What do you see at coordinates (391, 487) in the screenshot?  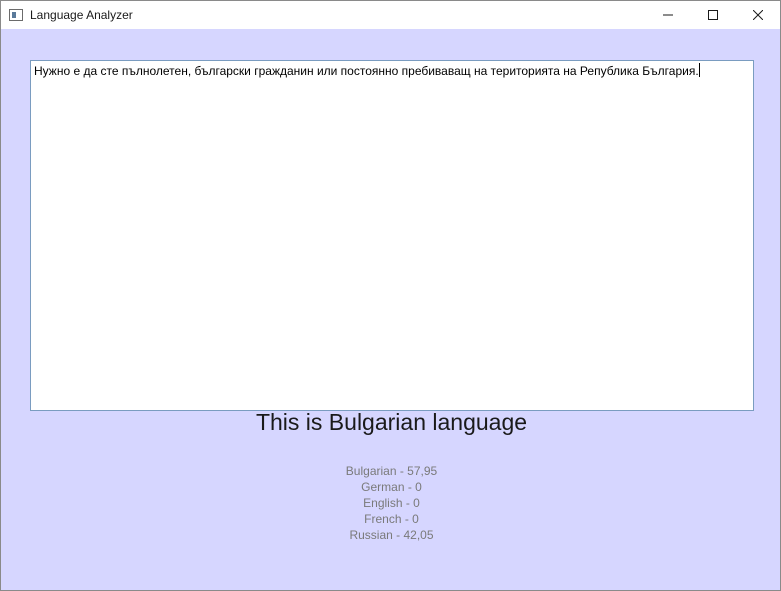 I see `score-german: German - 0` at bounding box center [391, 487].